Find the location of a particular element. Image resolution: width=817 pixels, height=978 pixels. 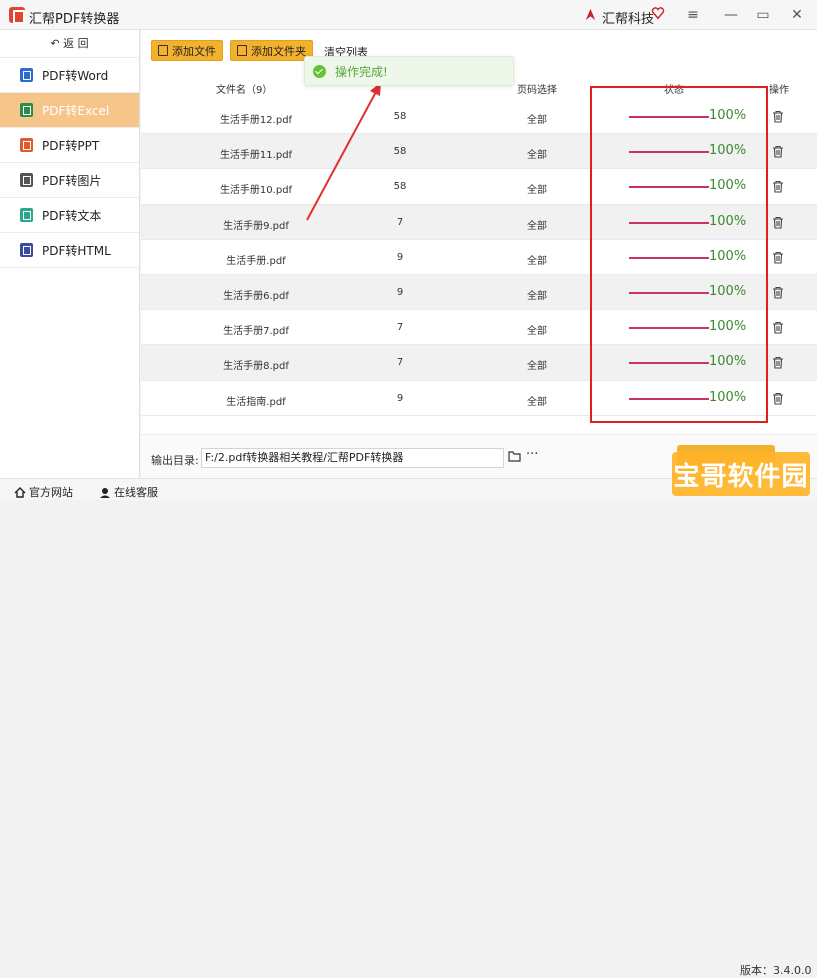

excel-icon is located at coordinates (26, 110).